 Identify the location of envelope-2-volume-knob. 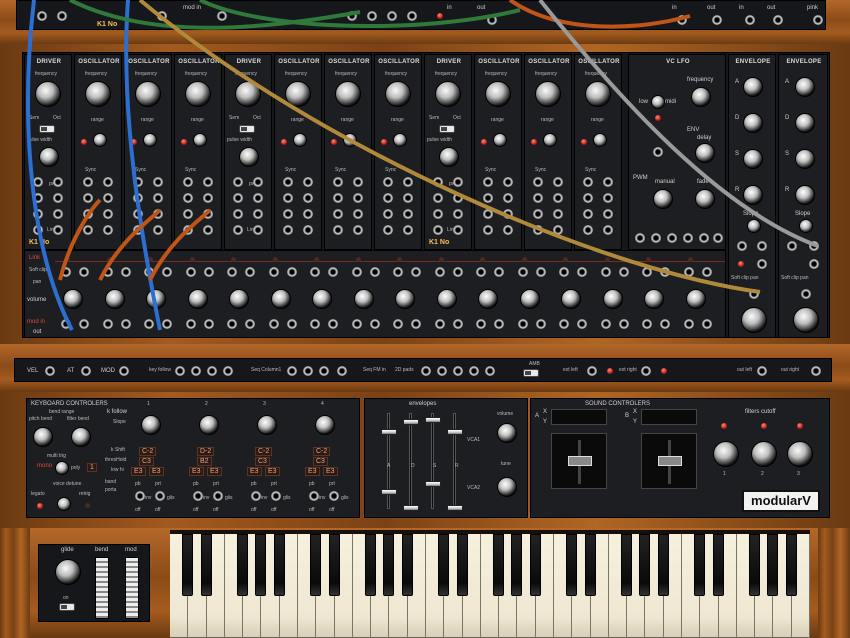
(806, 320).